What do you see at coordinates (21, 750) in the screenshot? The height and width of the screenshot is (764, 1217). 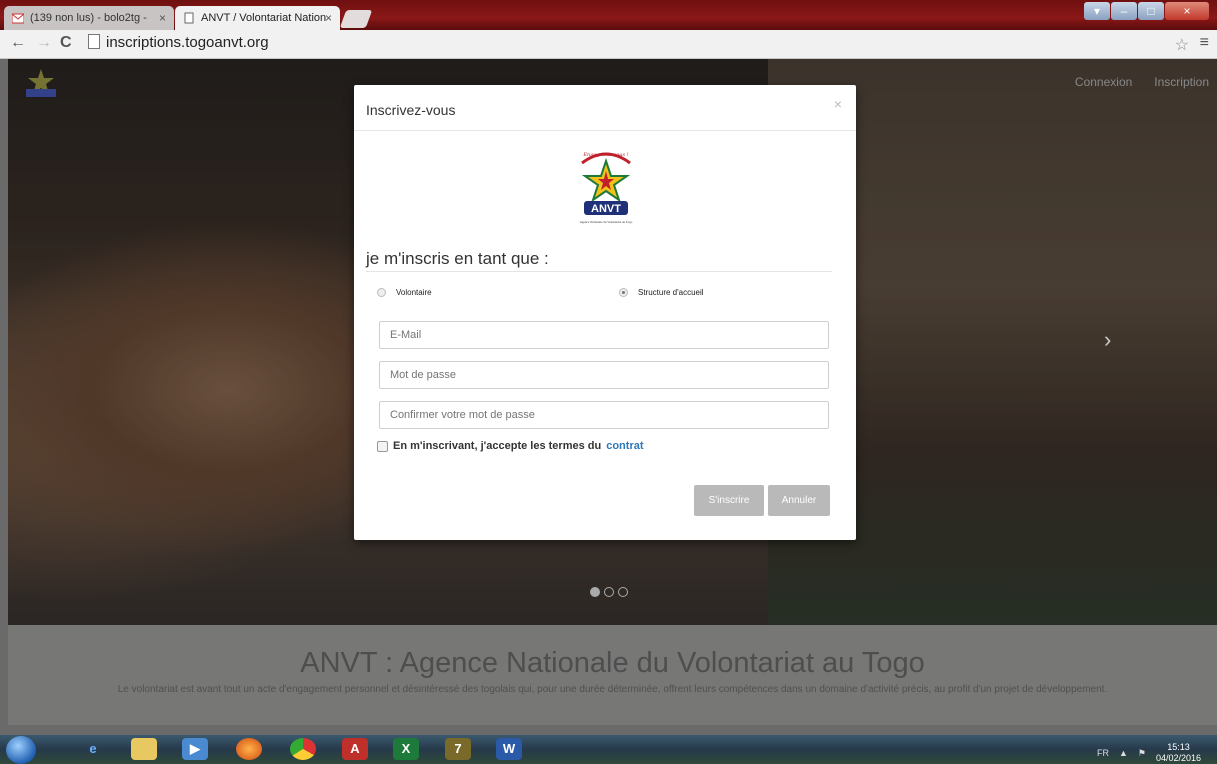 I see `start-button` at bounding box center [21, 750].